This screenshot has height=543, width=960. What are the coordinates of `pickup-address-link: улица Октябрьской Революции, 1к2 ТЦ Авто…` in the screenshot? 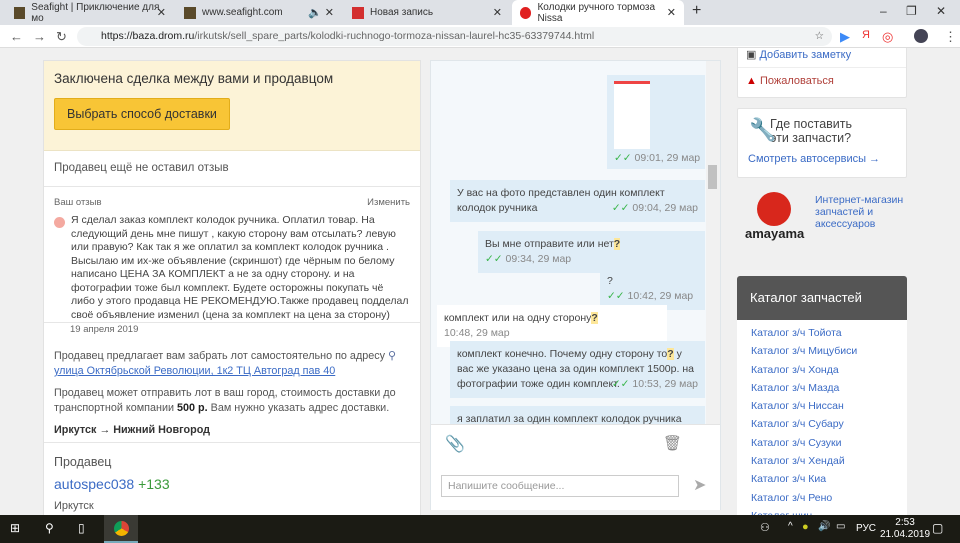 It's located at (194, 371).